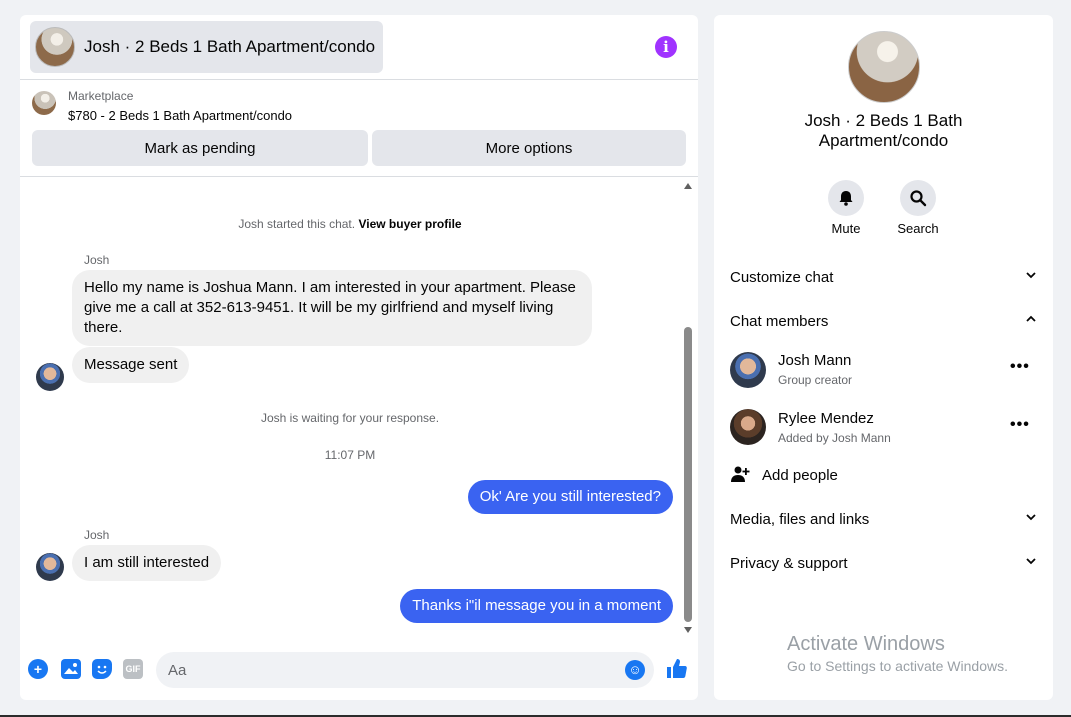 The height and width of the screenshot is (717, 1071). I want to click on mute-button, so click(846, 198).